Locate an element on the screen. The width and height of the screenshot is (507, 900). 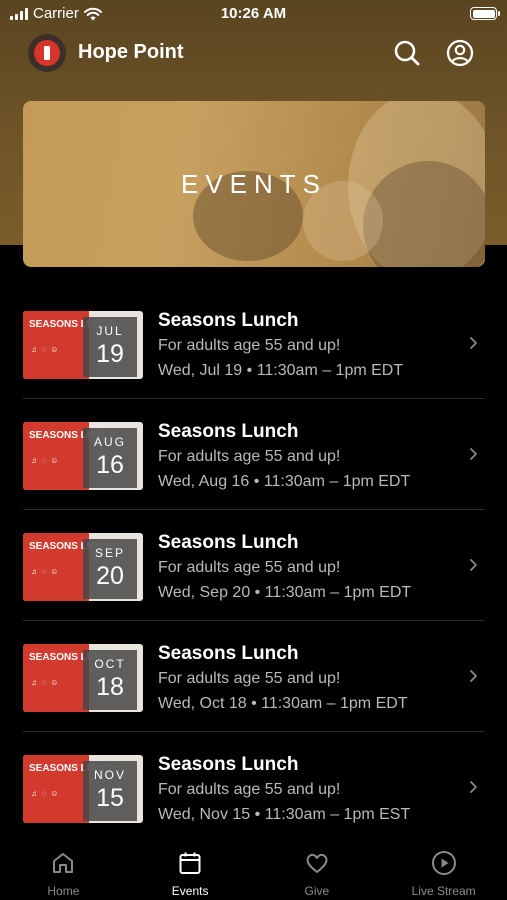
date-badge: OCT 18 is located at coordinates (110, 680).